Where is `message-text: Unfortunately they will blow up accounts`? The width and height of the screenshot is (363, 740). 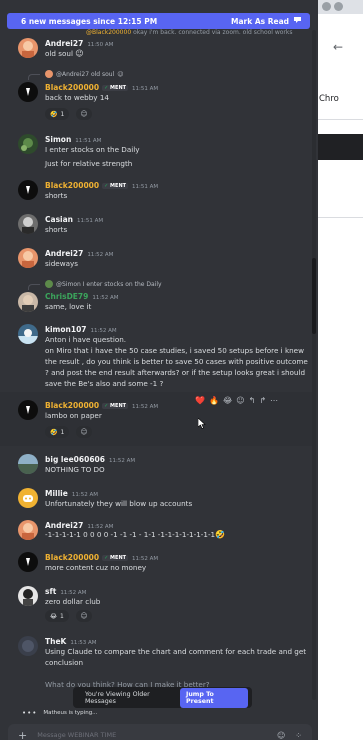 message-text: Unfortunately they will blow up accounts is located at coordinates (119, 503).